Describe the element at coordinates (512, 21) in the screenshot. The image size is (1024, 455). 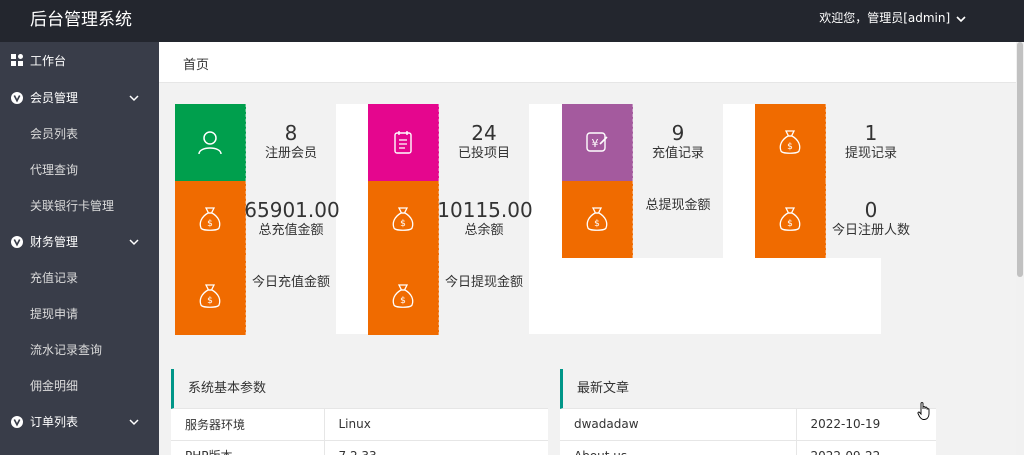
I see `top-bar: 后台管理系统 欢迎您，管理员[admin]` at that location.